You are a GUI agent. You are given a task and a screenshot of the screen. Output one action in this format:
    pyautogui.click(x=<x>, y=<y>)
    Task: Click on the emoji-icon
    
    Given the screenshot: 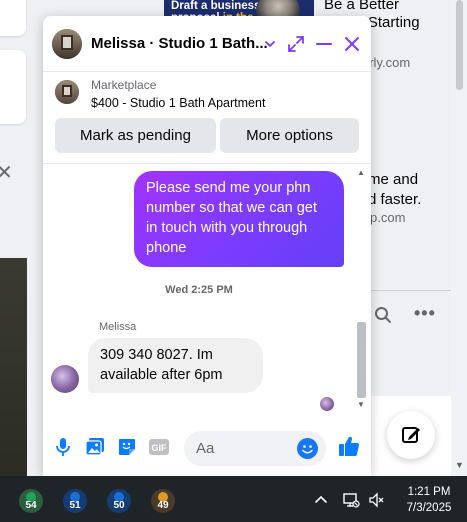 What is the action you would take?
    pyautogui.click(x=307, y=448)
    